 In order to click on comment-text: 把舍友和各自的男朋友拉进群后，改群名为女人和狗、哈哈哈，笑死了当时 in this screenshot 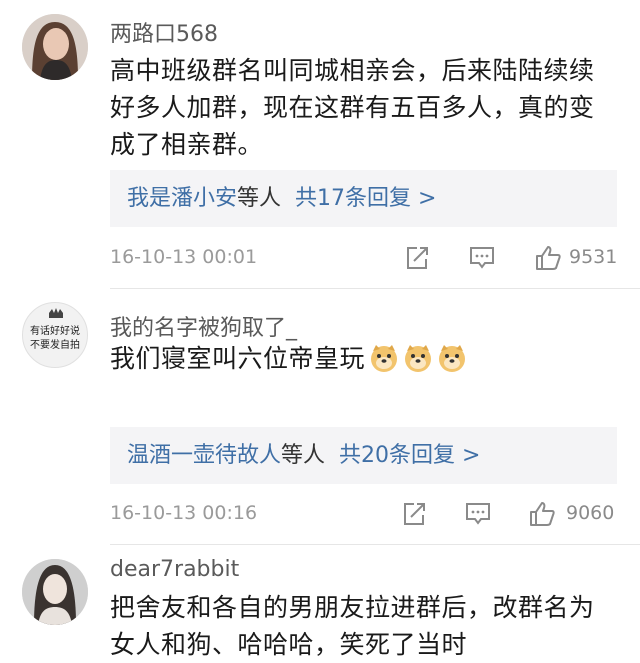, I will do `click(352, 626)`.